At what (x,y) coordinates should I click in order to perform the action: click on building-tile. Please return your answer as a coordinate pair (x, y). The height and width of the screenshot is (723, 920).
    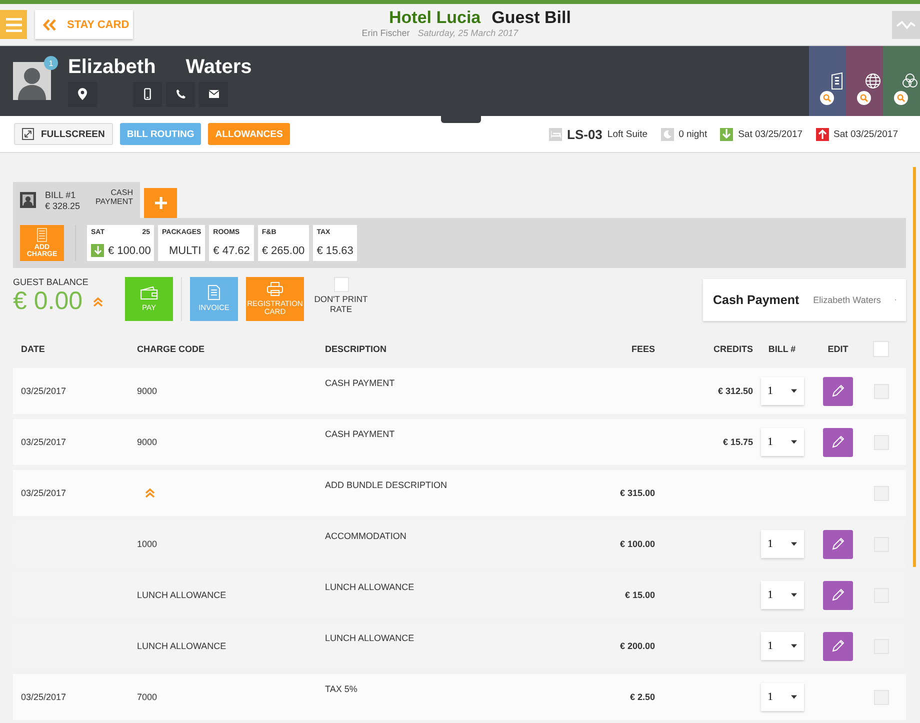
    Looking at the image, I should click on (827, 81).